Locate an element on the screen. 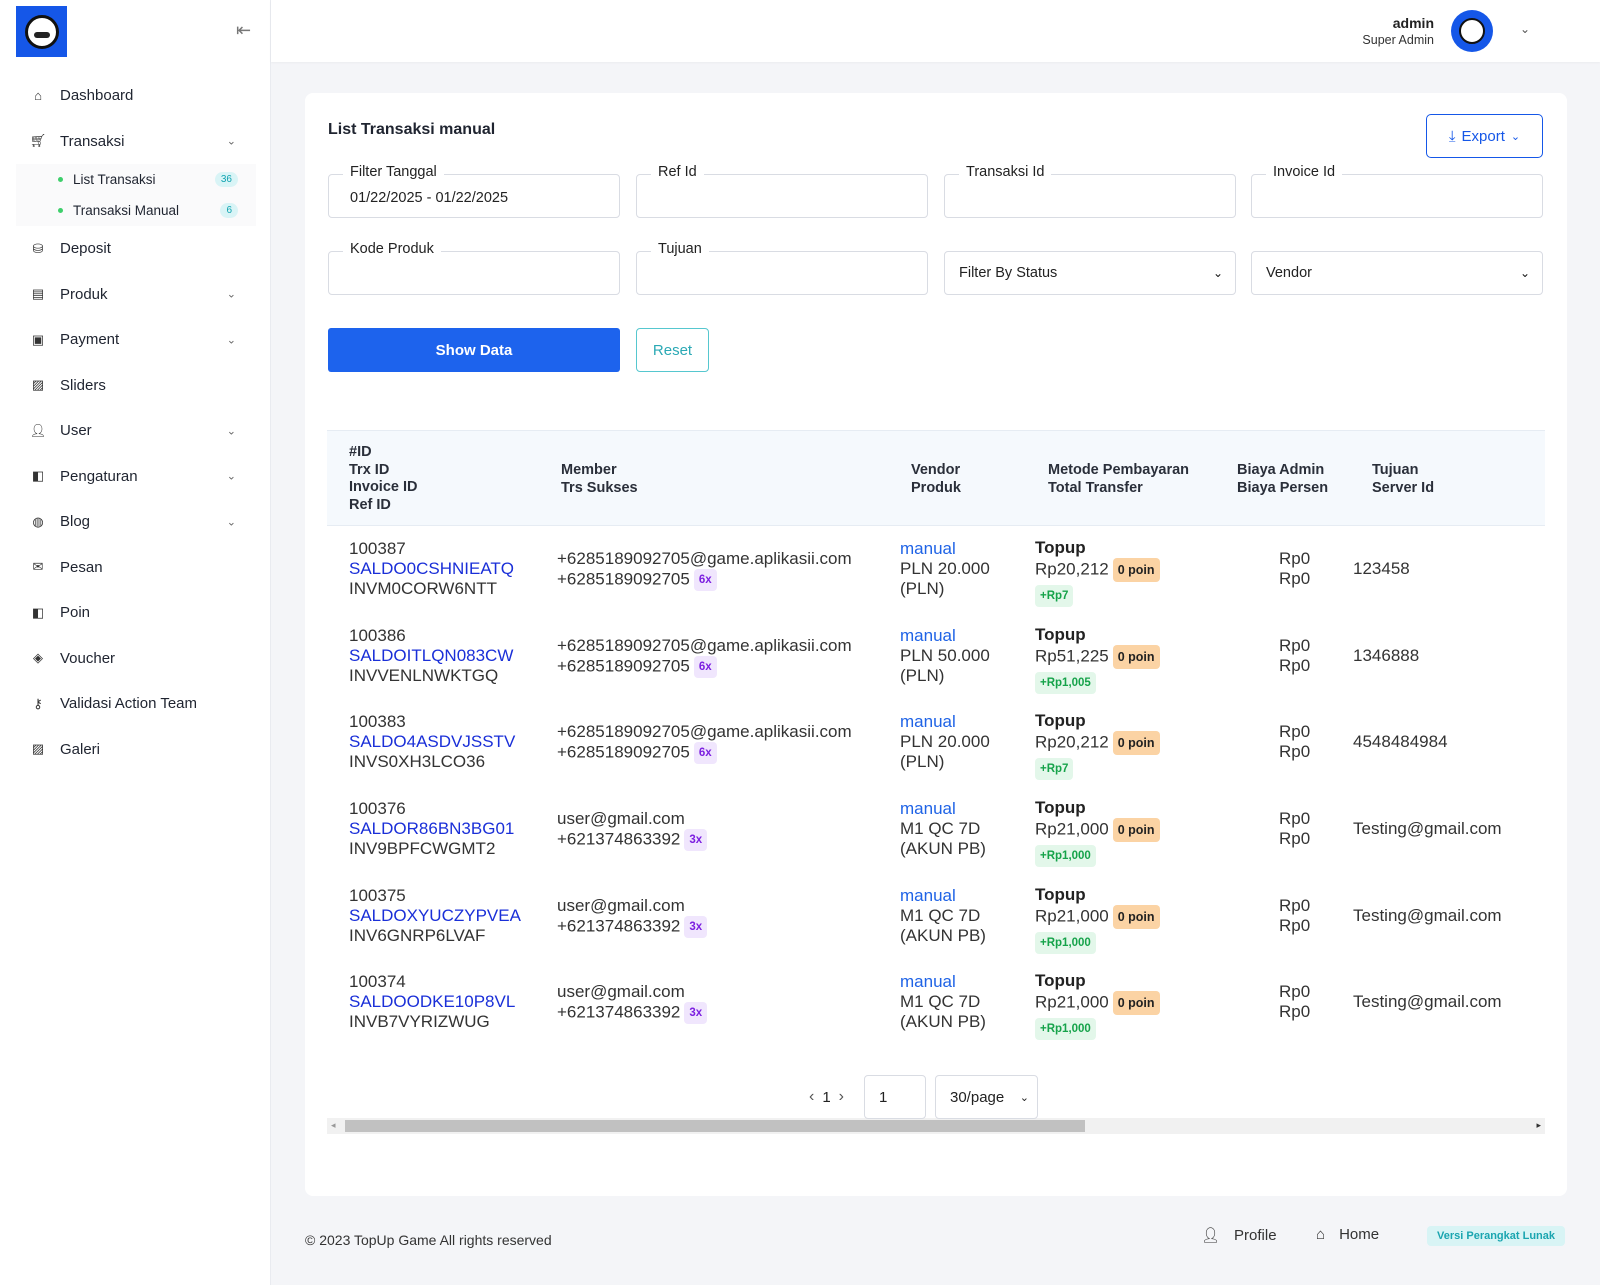 The height and width of the screenshot is (1285, 1600). current-page: 1 is located at coordinates (826, 1097).